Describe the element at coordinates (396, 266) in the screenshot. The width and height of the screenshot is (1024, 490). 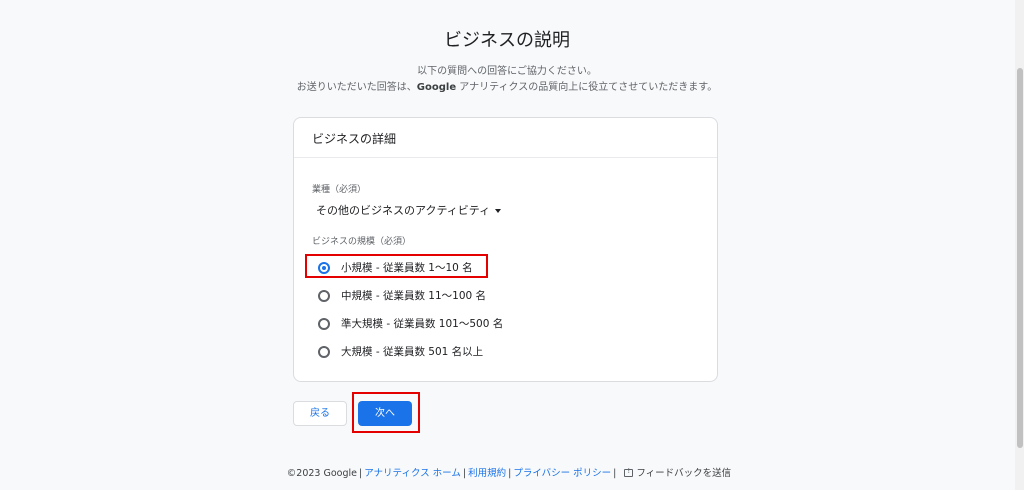
I see `highlight-box-small-option` at that location.